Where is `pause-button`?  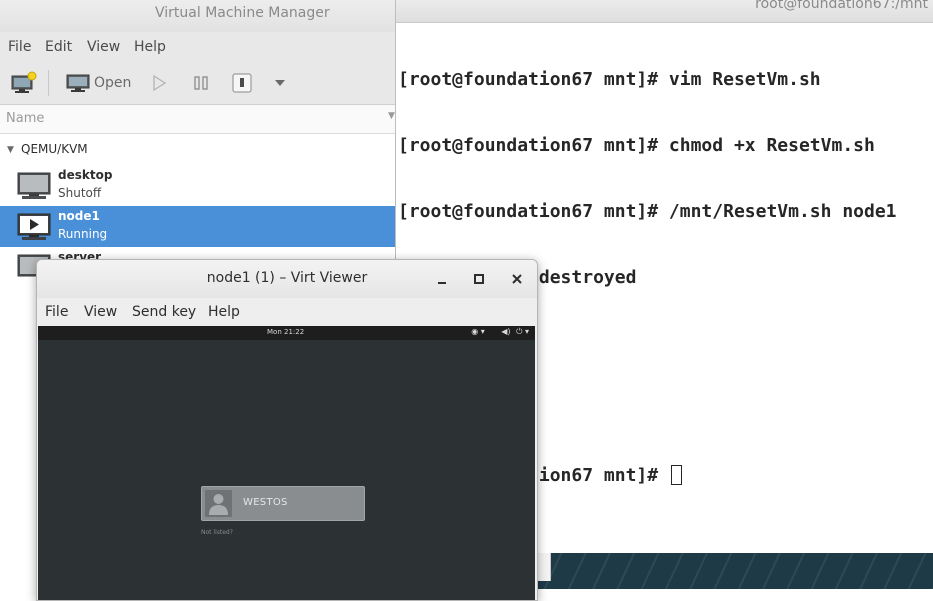 pause-button is located at coordinates (201, 83).